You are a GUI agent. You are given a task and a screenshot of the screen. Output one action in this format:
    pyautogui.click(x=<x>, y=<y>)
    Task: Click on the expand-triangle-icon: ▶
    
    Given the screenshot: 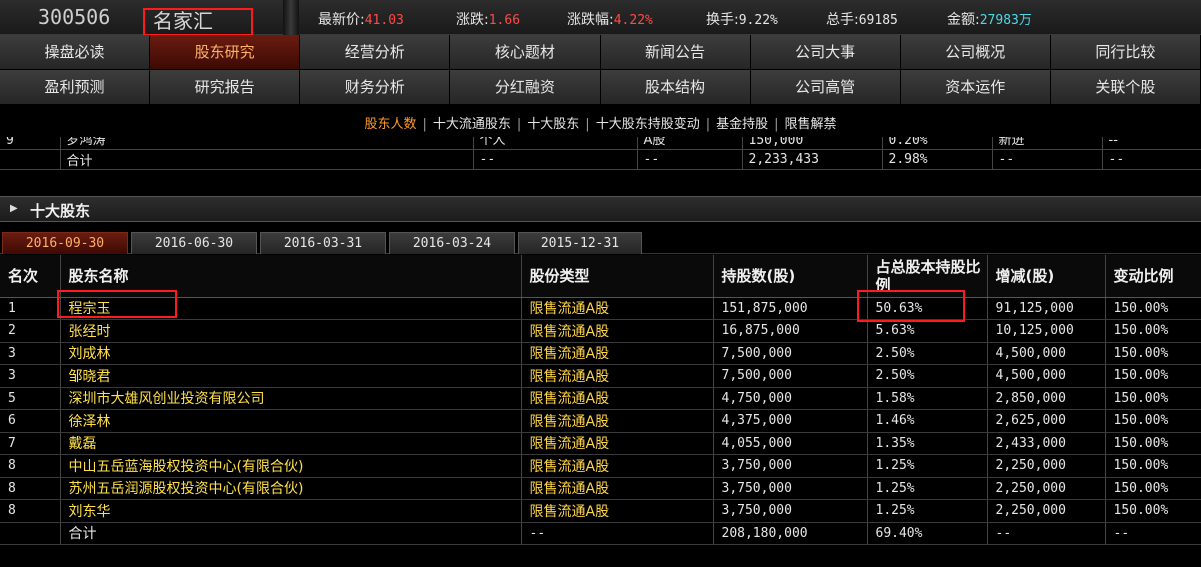 What is the action you would take?
    pyautogui.click(x=14, y=208)
    